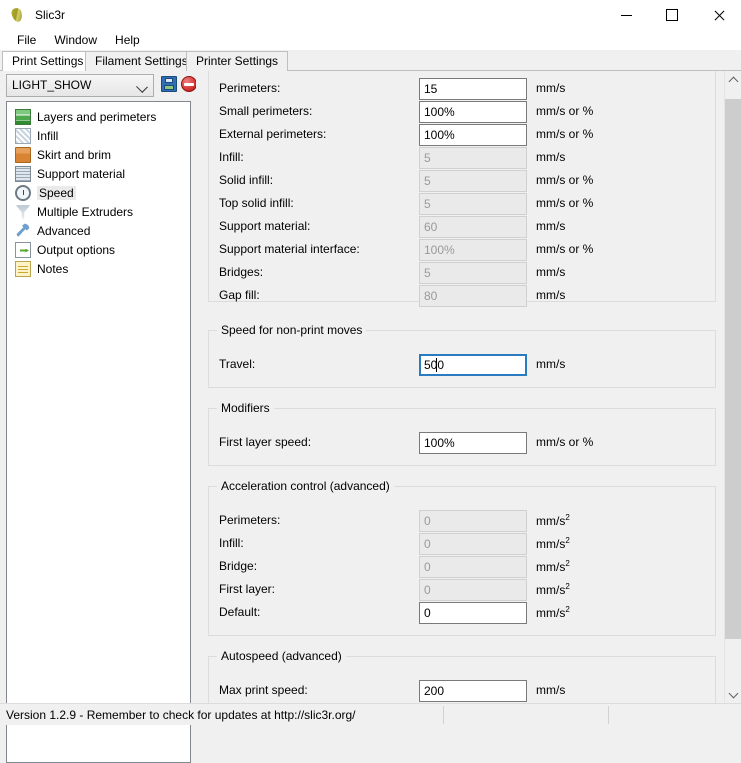  I want to click on preset-toolbar: LIGHT_SHOW, so click(101, 85).